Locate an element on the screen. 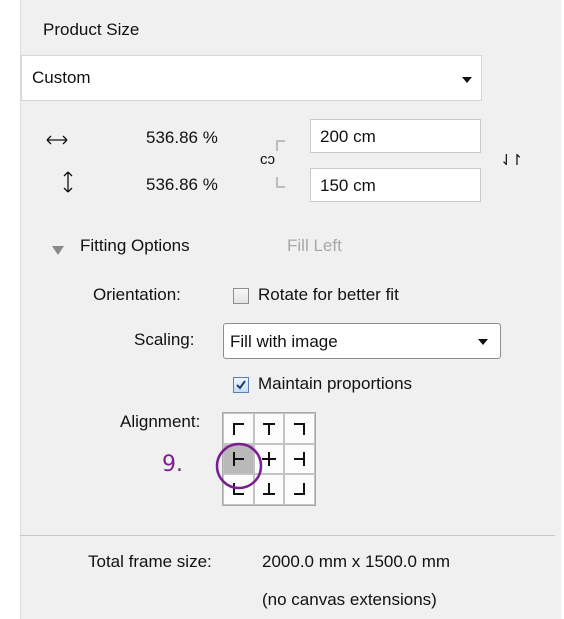 This screenshot has width=564, height=619. align-top-left-icon is located at coordinates (239, 429).